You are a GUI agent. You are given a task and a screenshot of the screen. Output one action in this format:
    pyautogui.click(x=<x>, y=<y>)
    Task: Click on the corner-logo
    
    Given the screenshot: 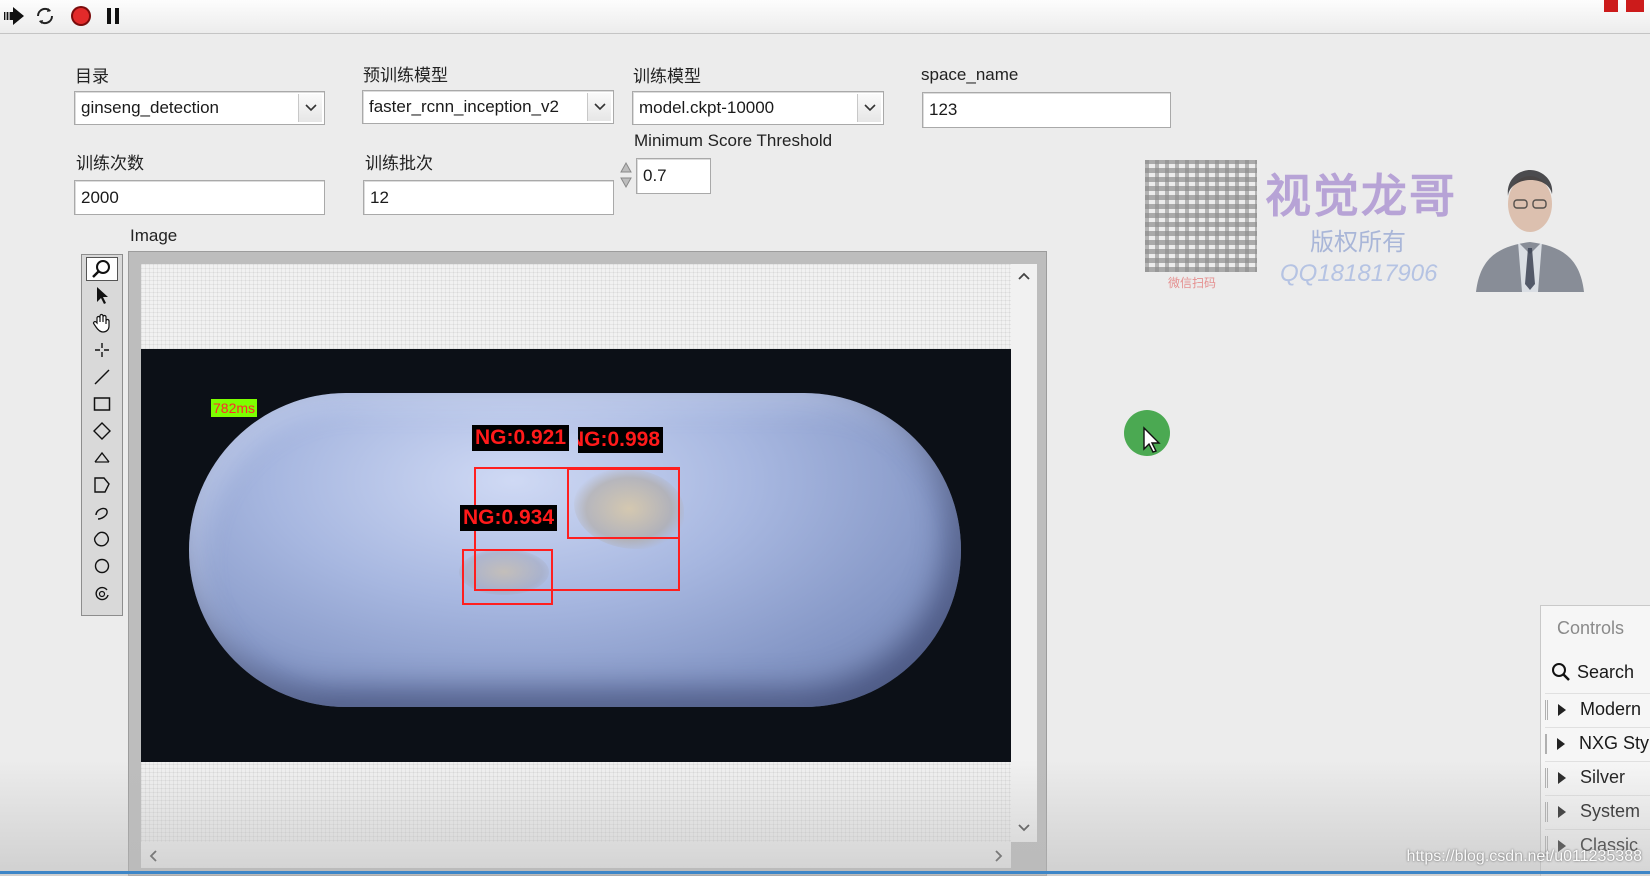 What is the action you would take?
    pyautogui.click(x=1623, y=7)
    